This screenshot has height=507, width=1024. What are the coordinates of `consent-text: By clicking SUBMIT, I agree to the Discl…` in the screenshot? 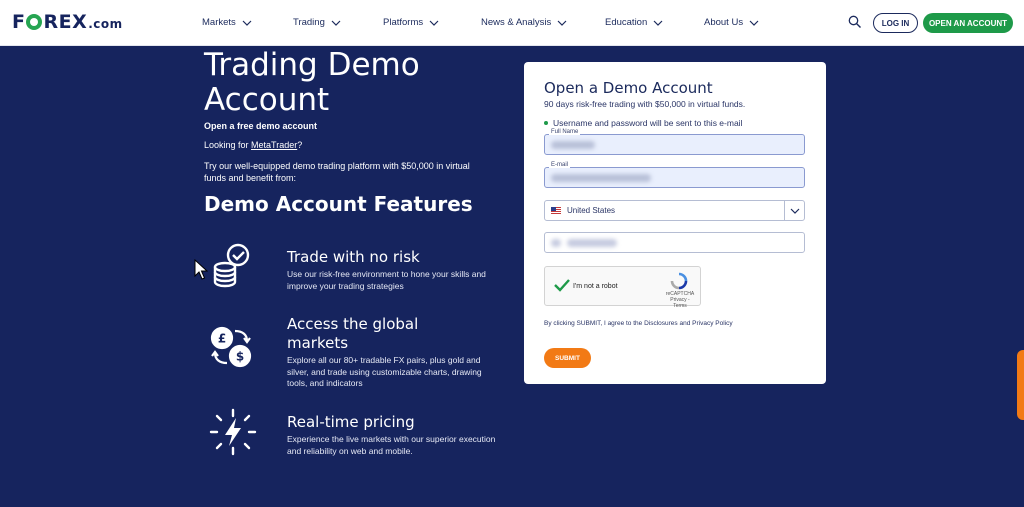 It's located at (638, 323).